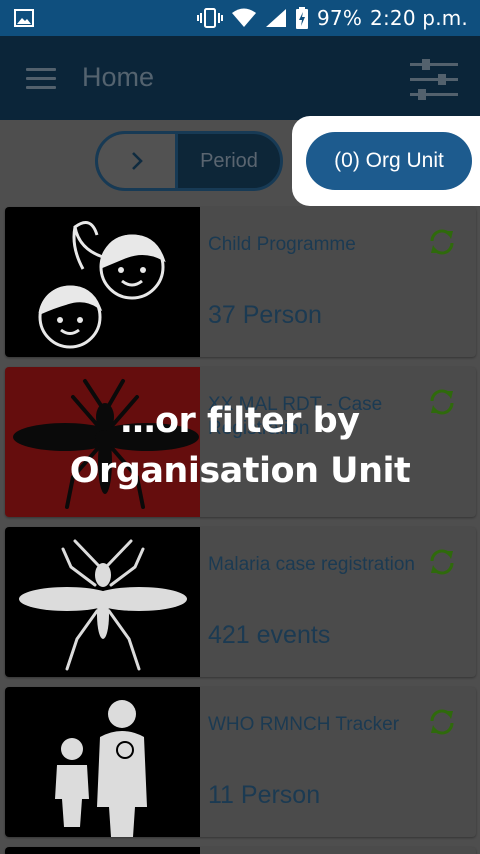 This screenshot has width=480, height=854. I want to click on period-filter: Period, so click(189, 161).